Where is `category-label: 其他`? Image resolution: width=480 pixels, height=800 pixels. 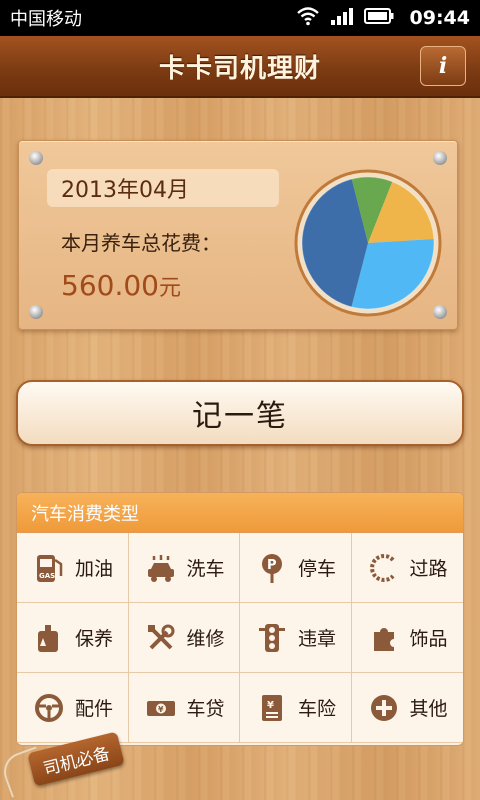
category-label: 其他 is located at coordinates (428, 709).